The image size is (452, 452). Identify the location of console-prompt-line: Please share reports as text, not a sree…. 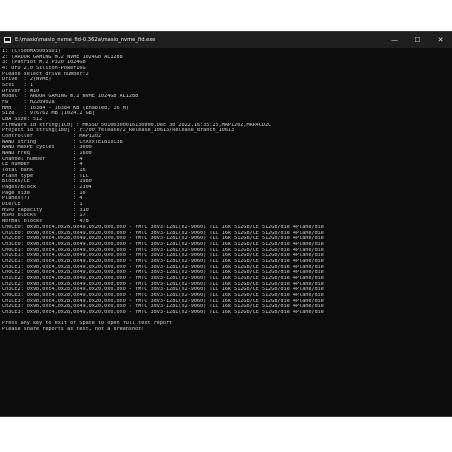
(73, 329).